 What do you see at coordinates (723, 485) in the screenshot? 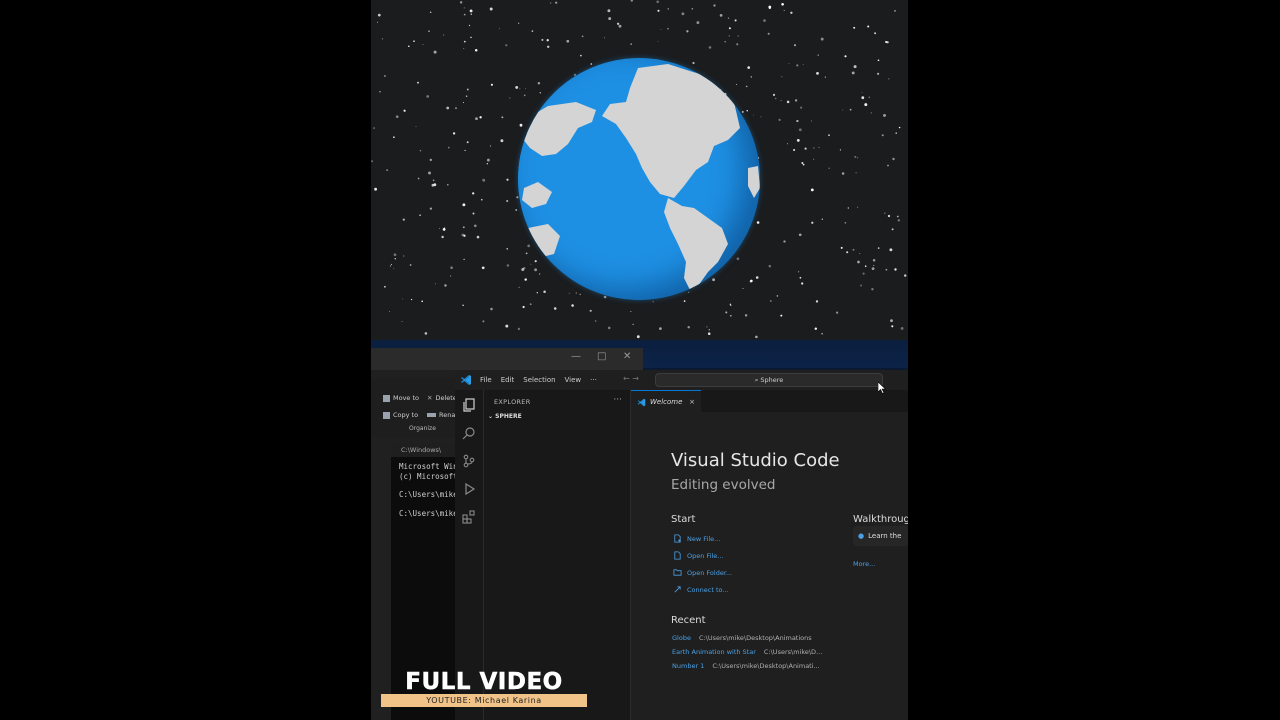
I see `welcome-subtitle: Editing evolved` at bounding box center [723, 485].